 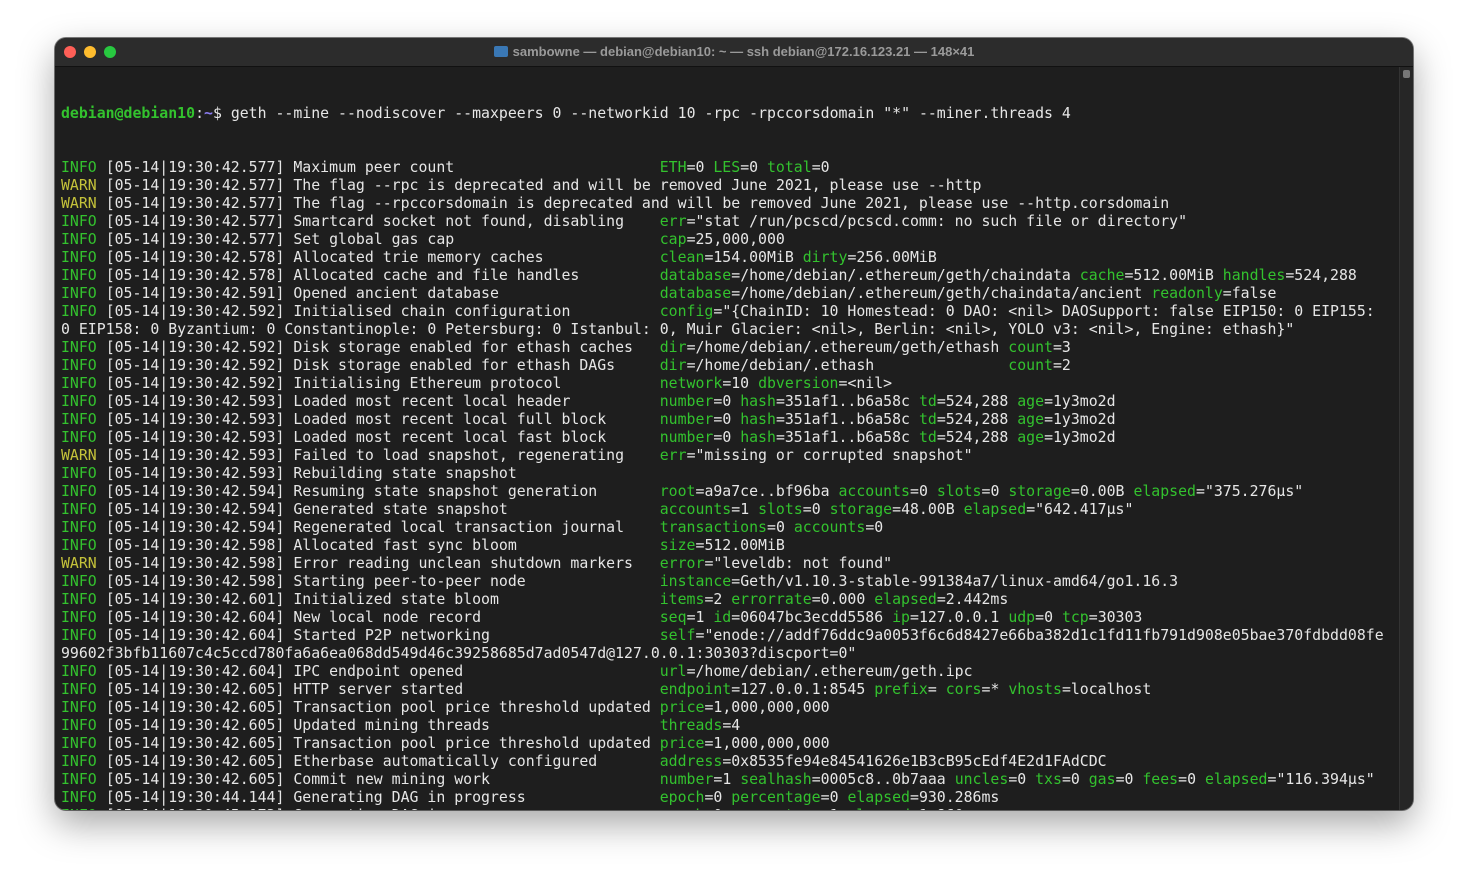 I want to click on log-key: error, so click(x=682, y=563).